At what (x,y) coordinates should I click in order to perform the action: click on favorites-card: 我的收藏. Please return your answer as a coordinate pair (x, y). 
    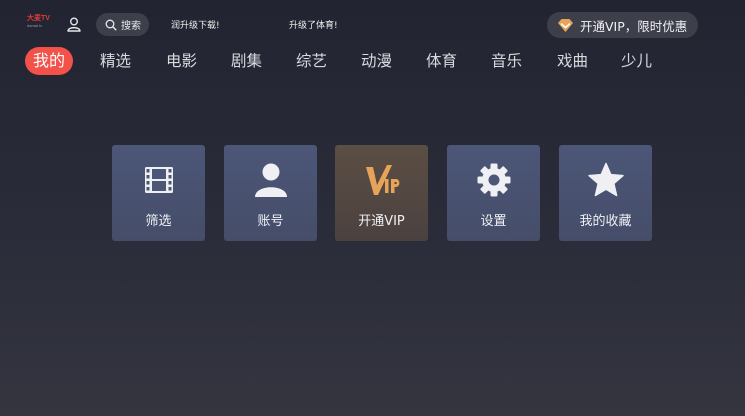
    Looking at the image, I should click on (605, 193).